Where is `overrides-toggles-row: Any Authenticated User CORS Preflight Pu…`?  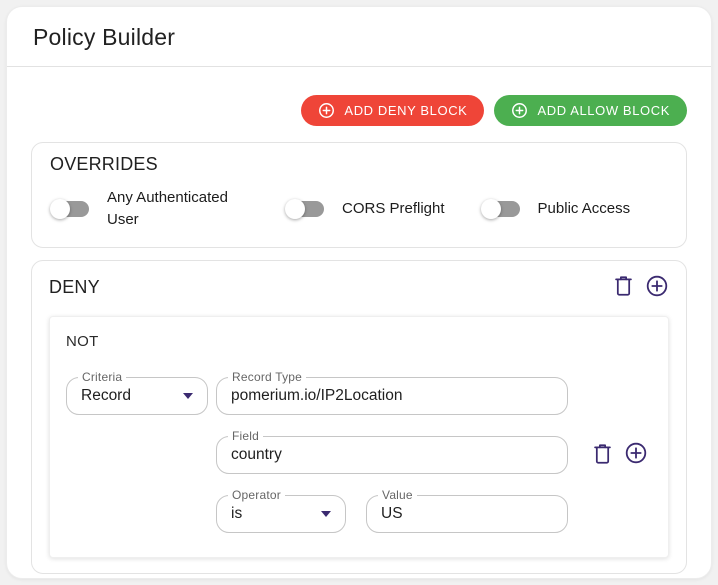 overrides-toggles-row: Any Authenticated User CORS Preflight Pu… is located at coordinates (359, 209).